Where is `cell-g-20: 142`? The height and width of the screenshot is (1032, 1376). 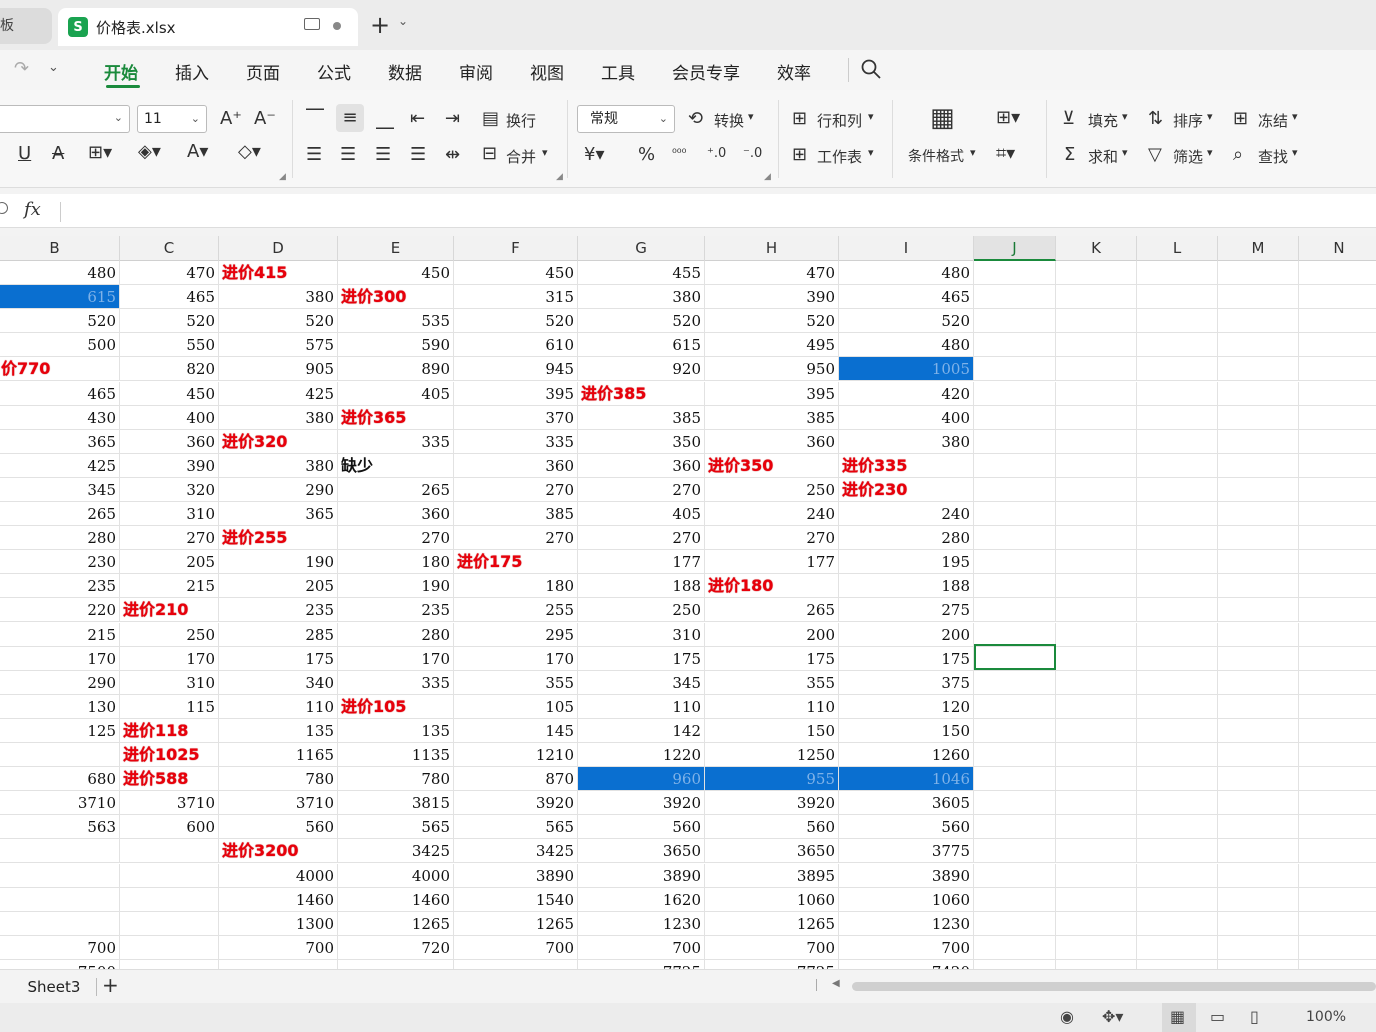 cell-g-20: 142 is located at coordinates (641, 731).